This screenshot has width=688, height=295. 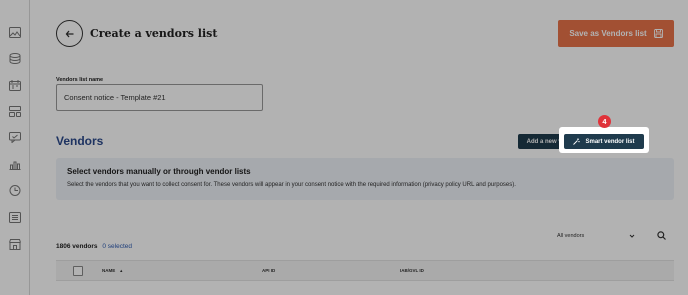 I want to click on select-all-checkbox, so click(x=78, y=271).